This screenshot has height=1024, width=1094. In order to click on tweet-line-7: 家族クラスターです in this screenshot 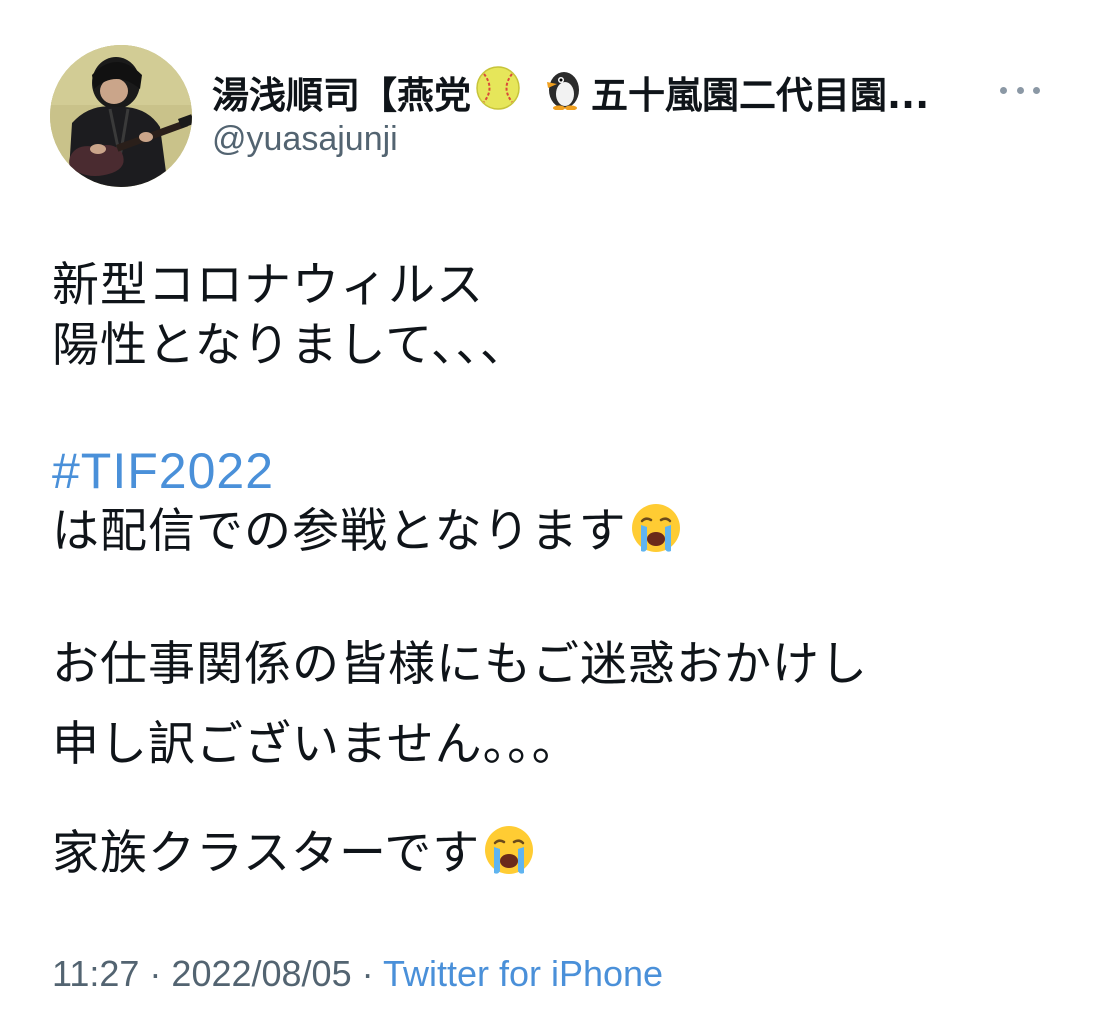, I will do `click(294, 853)`.